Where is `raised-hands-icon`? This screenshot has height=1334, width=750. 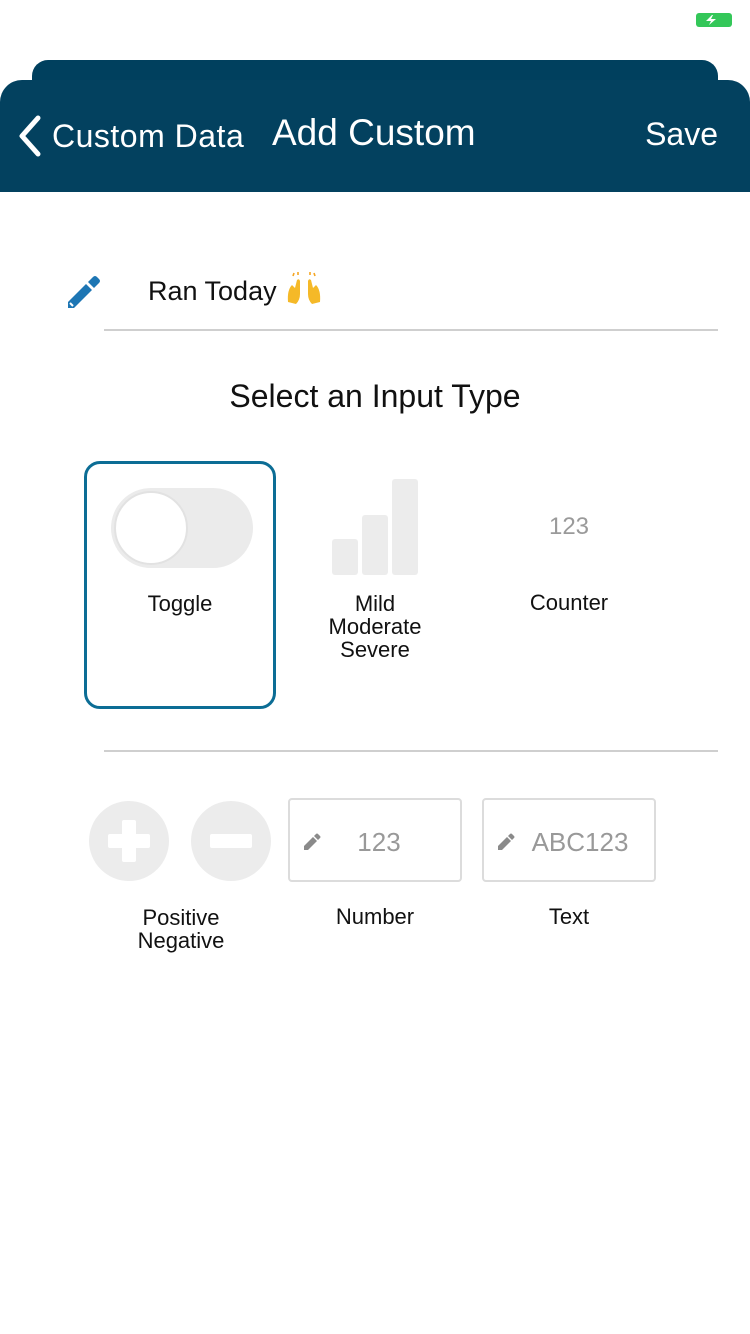
raised-hands-icon is located at coordinates (303, 288).